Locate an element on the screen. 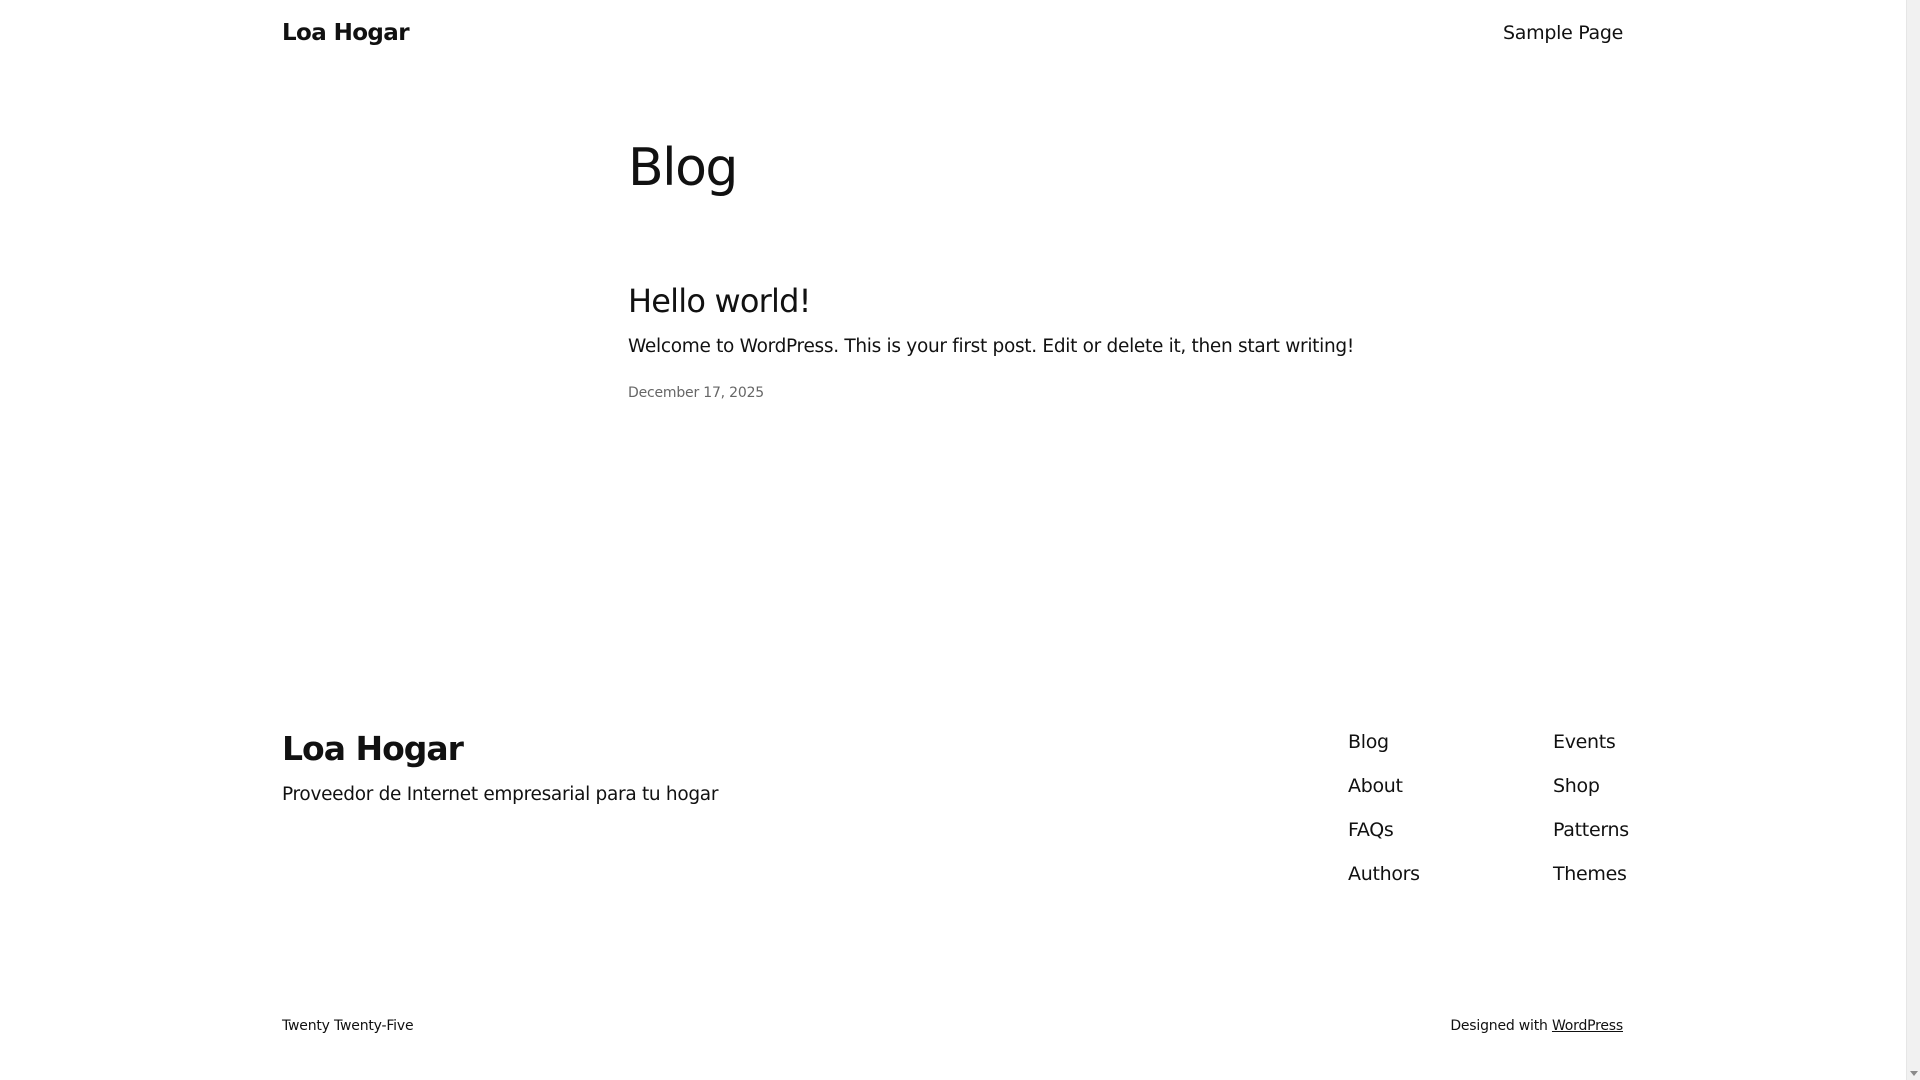 This screenshot has width=1920, height=1080. page-title: Blog is located at coordinates (683, 168).